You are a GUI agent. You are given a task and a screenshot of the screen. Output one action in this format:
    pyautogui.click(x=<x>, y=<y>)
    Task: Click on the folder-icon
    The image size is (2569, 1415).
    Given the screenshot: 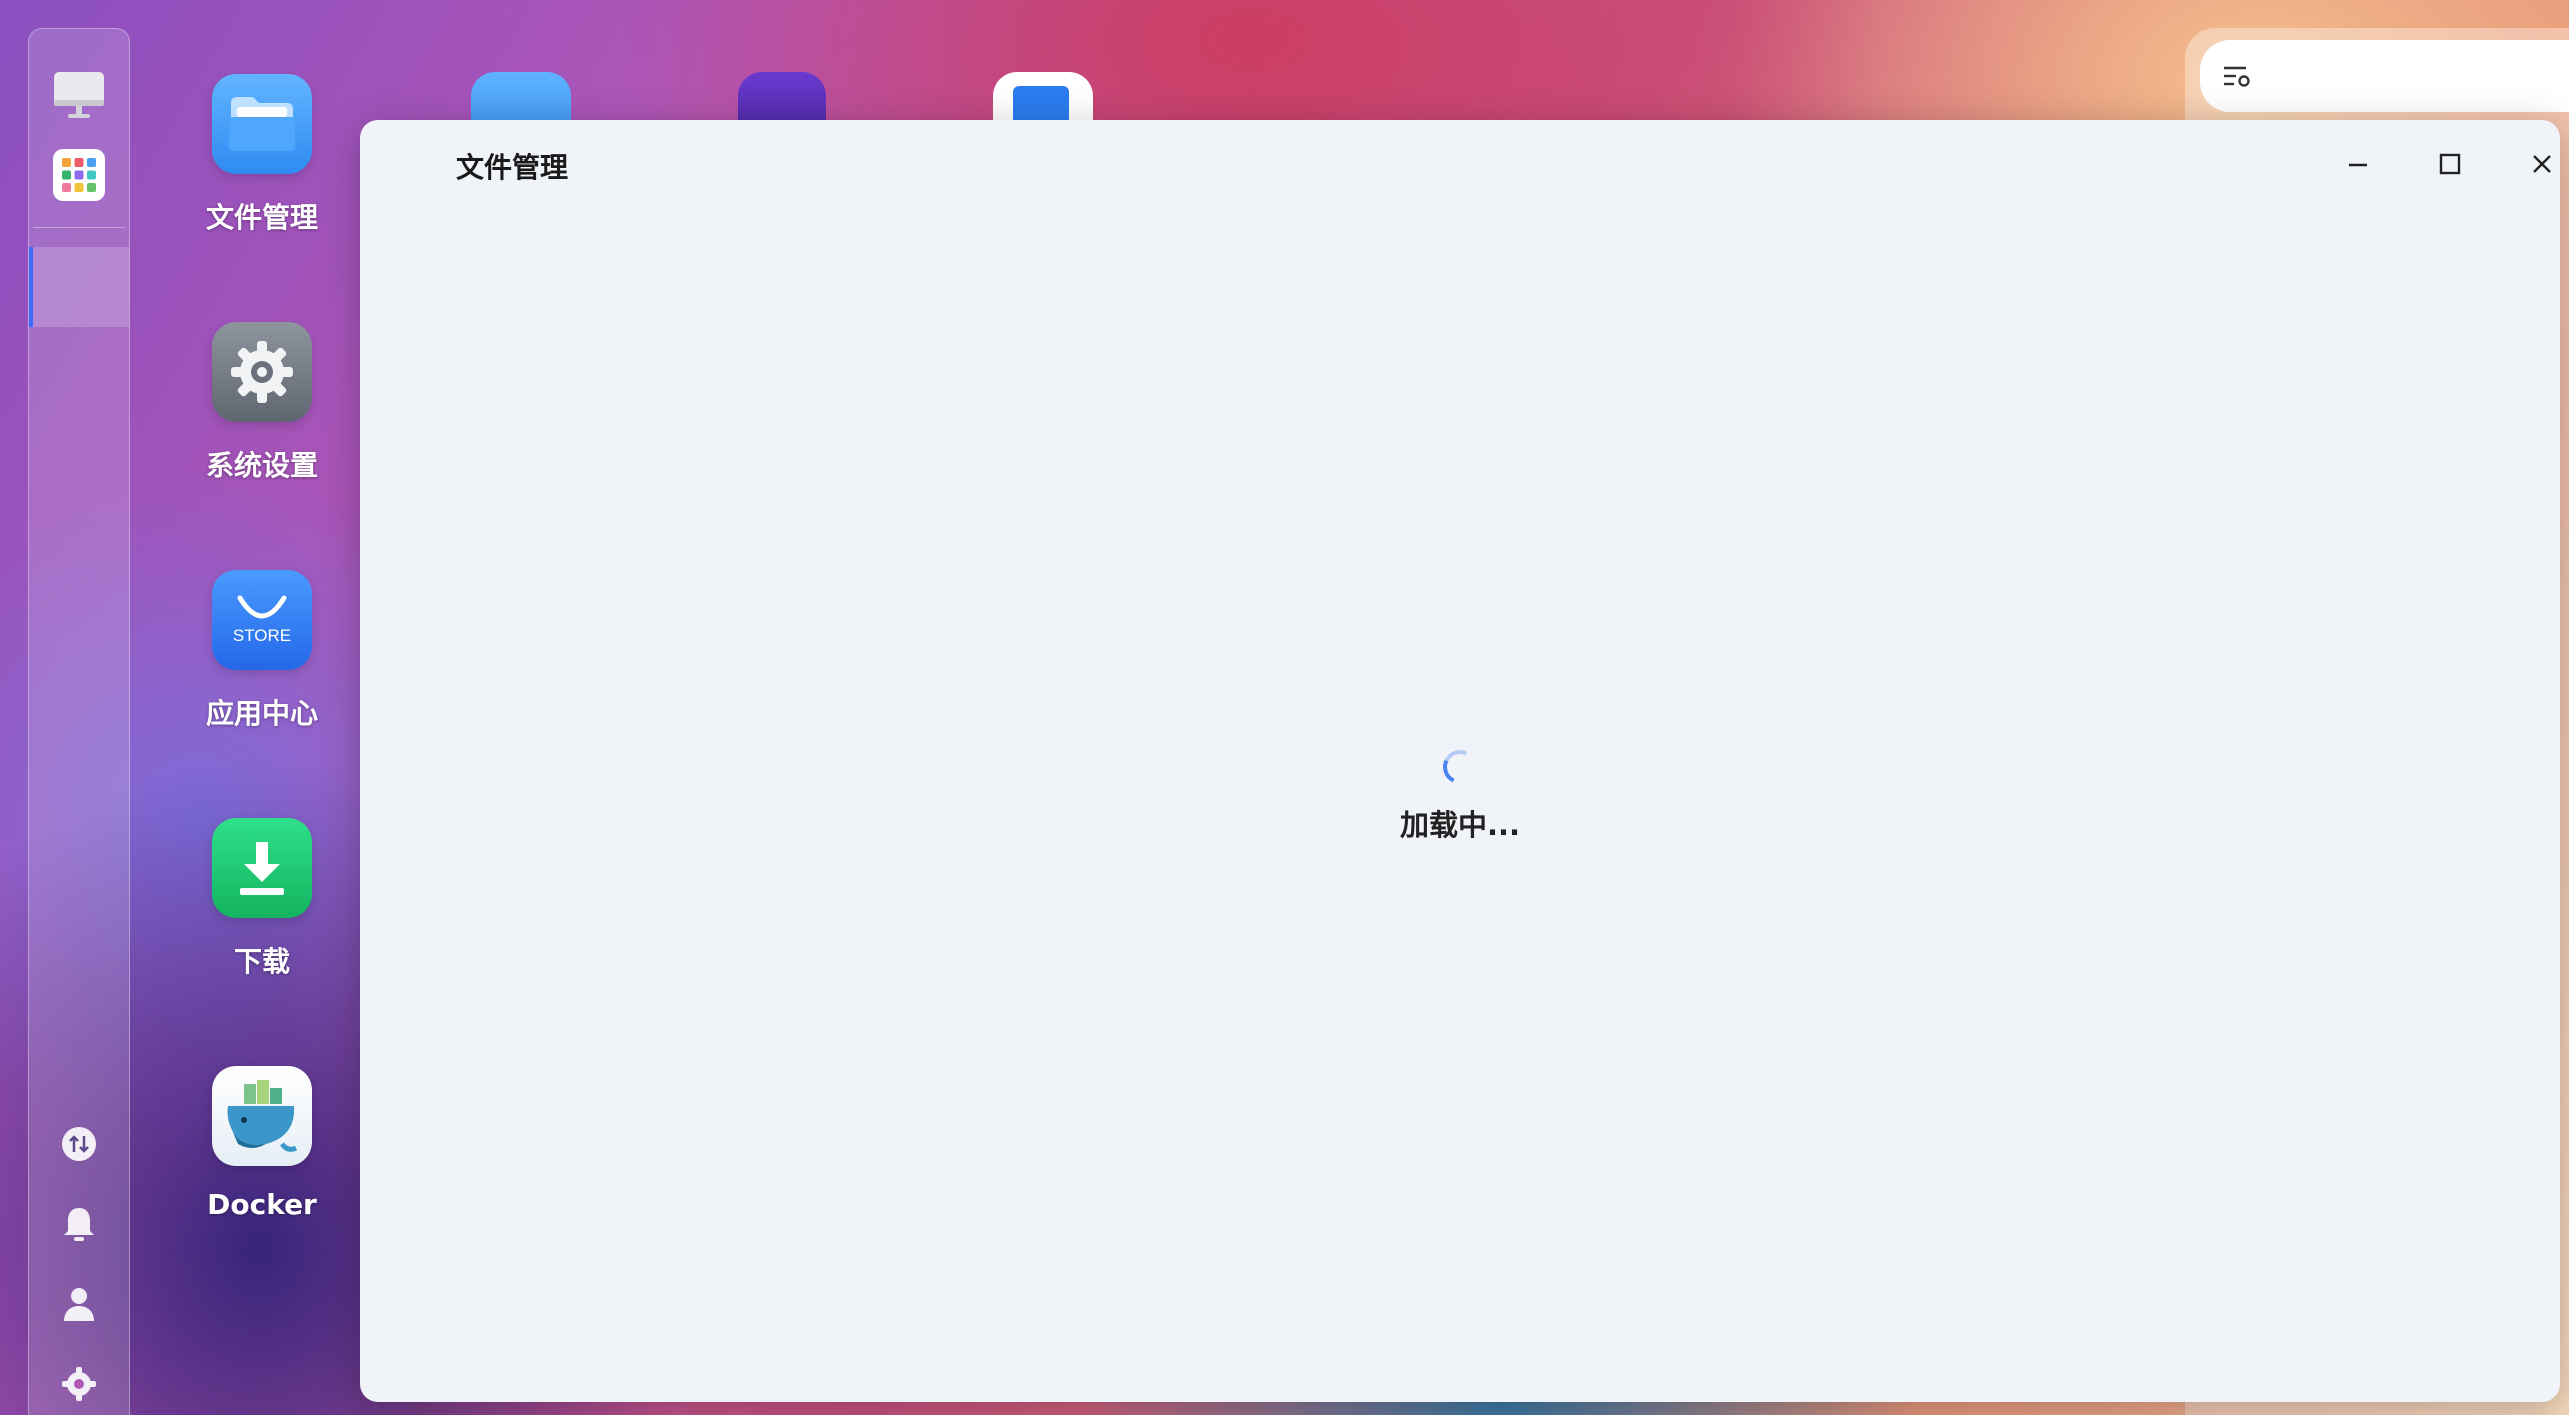 What is the action you would take?
    pyautogui.click(x=262, y=124)
    